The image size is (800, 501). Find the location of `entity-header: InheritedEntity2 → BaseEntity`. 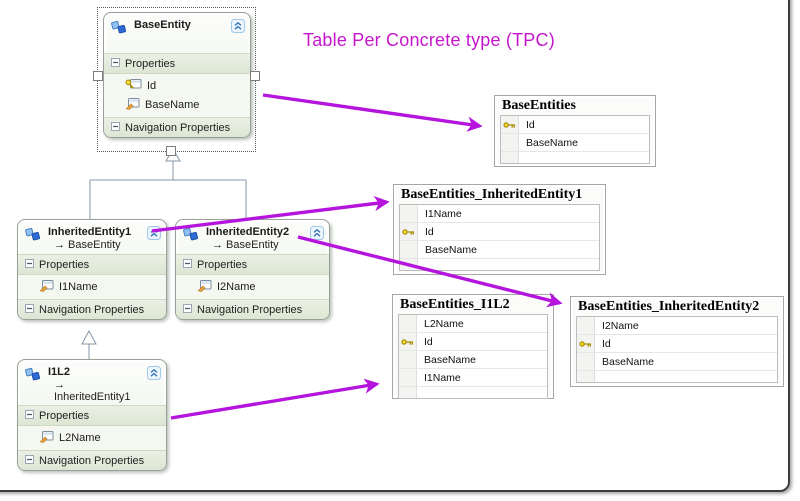

entity-header: InheritedEntity2 → BaseEntity is located at coordinates (252, 237).